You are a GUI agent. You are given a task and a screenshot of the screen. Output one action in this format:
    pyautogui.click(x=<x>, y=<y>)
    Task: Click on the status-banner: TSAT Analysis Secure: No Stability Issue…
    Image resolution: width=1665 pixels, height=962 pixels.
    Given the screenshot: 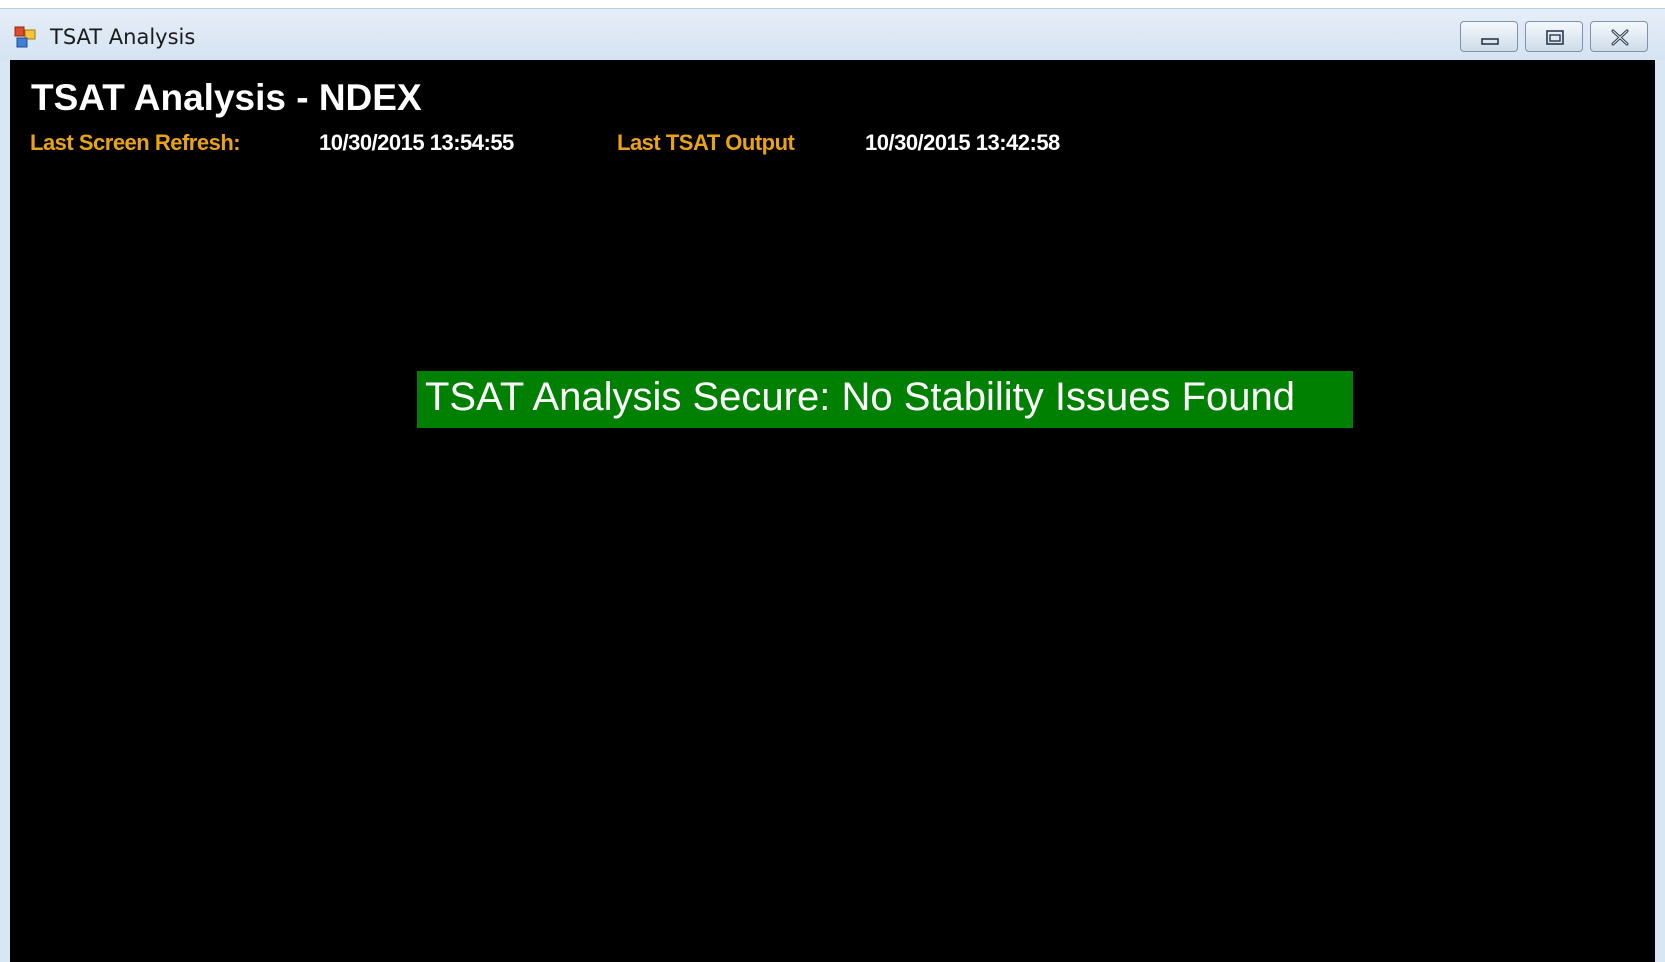 What is the action you would take?
    pyautogui.click(x=885, y=399)
    